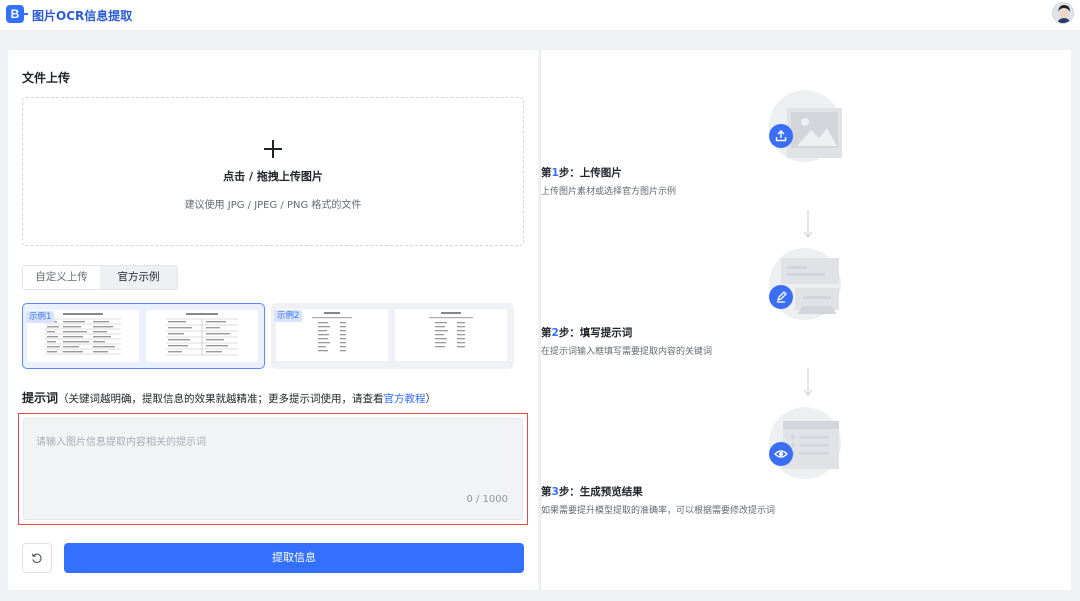  Describe the element at coordinates (555, 333) in the screenshot. I see `step-number: 2` at that location.